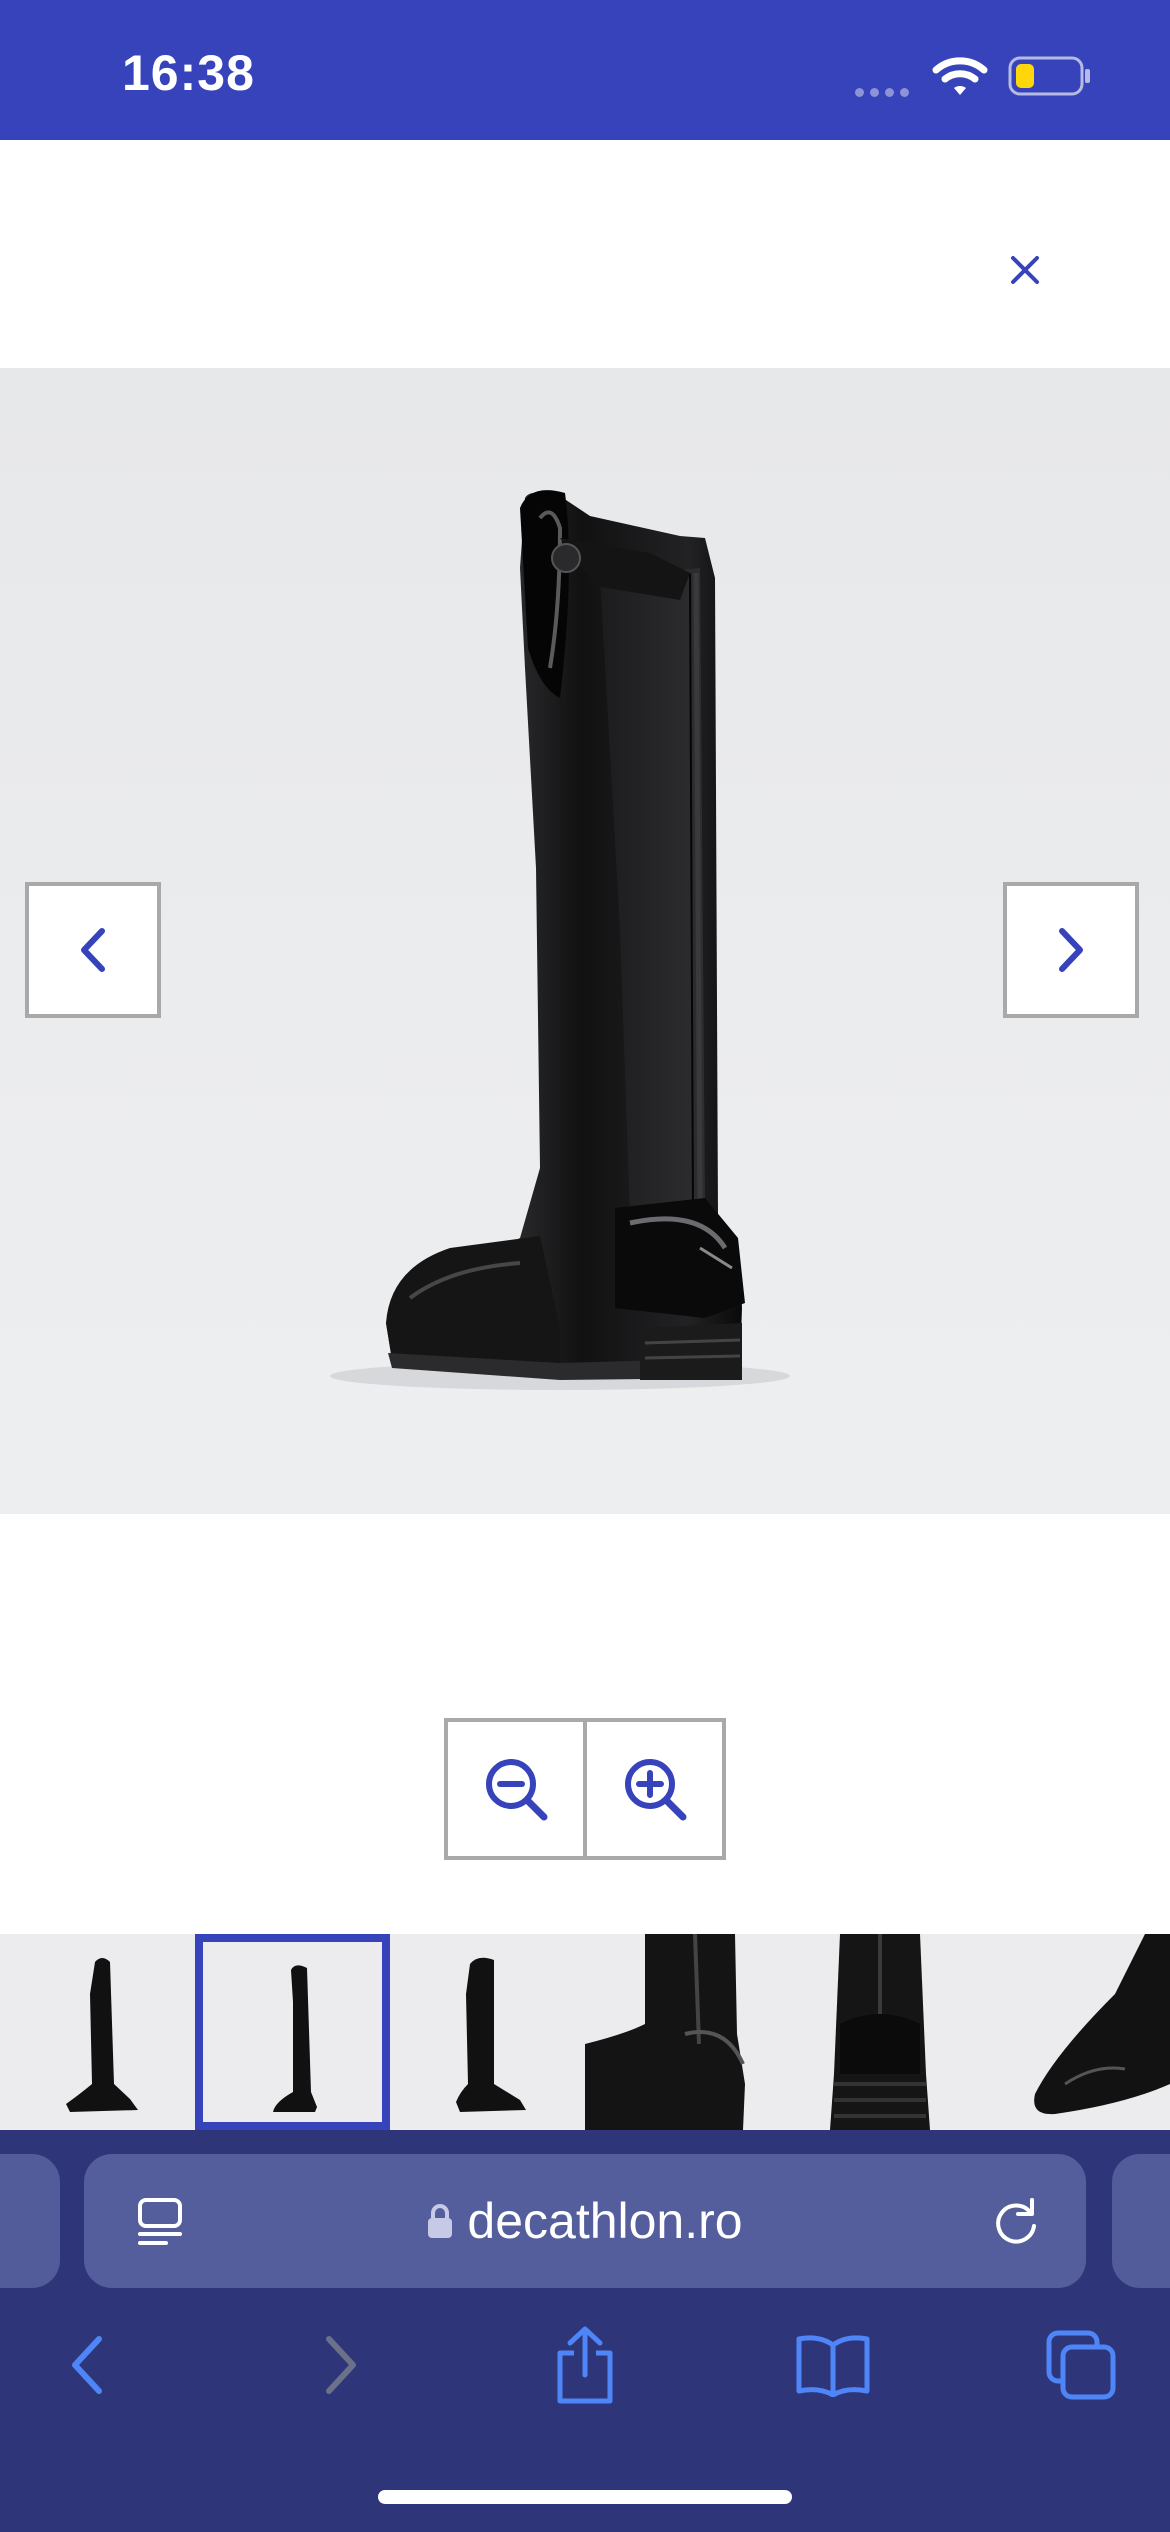  I want to click on lock-icon, so click(440, 2221).